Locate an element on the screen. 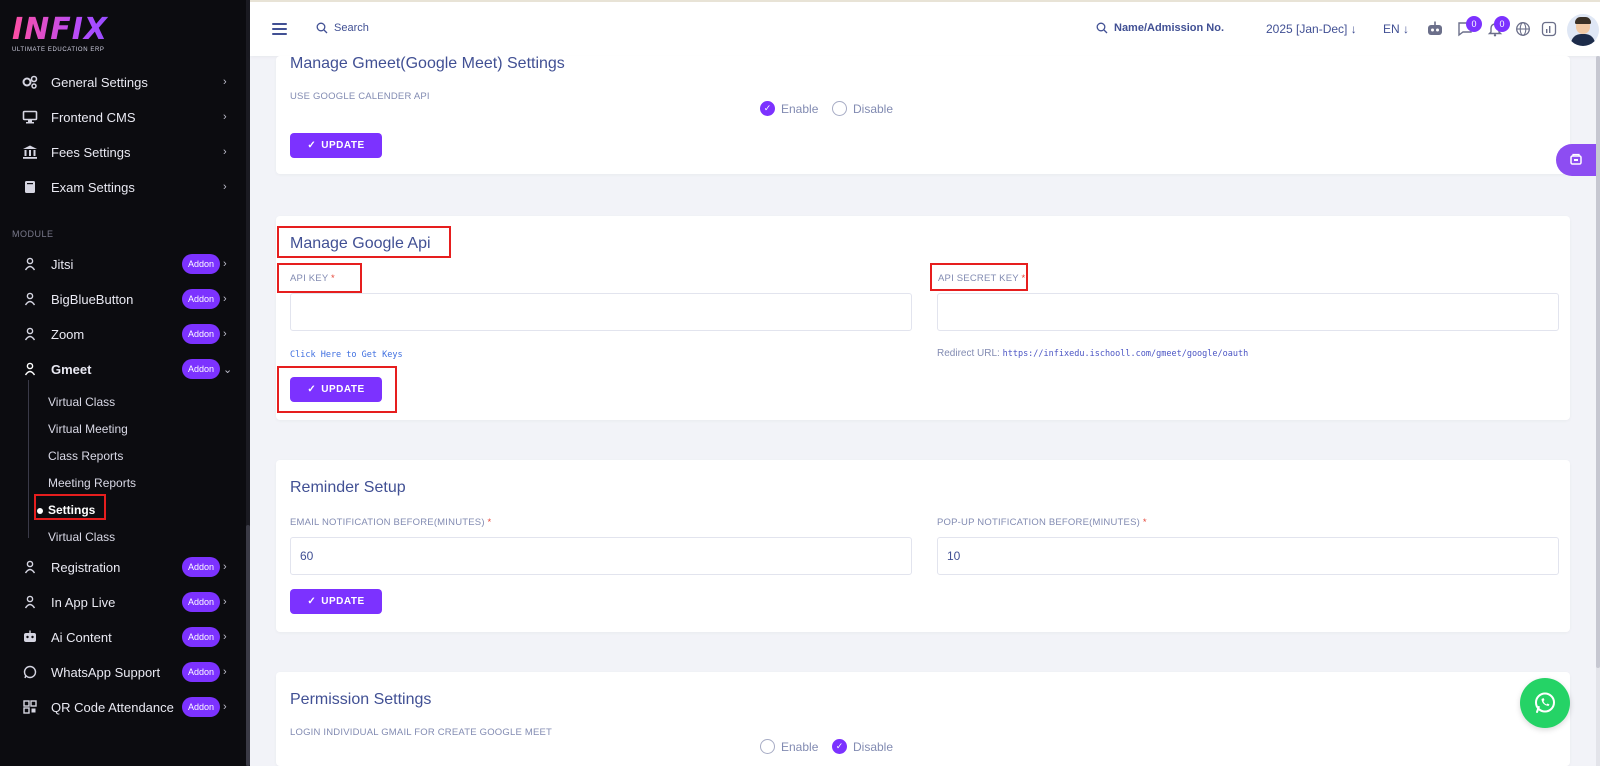 Image resolution: width=1600 pixels, height=766 pixels. sidebar-item-label: Exam Settings is located at coordinates (93, 187).